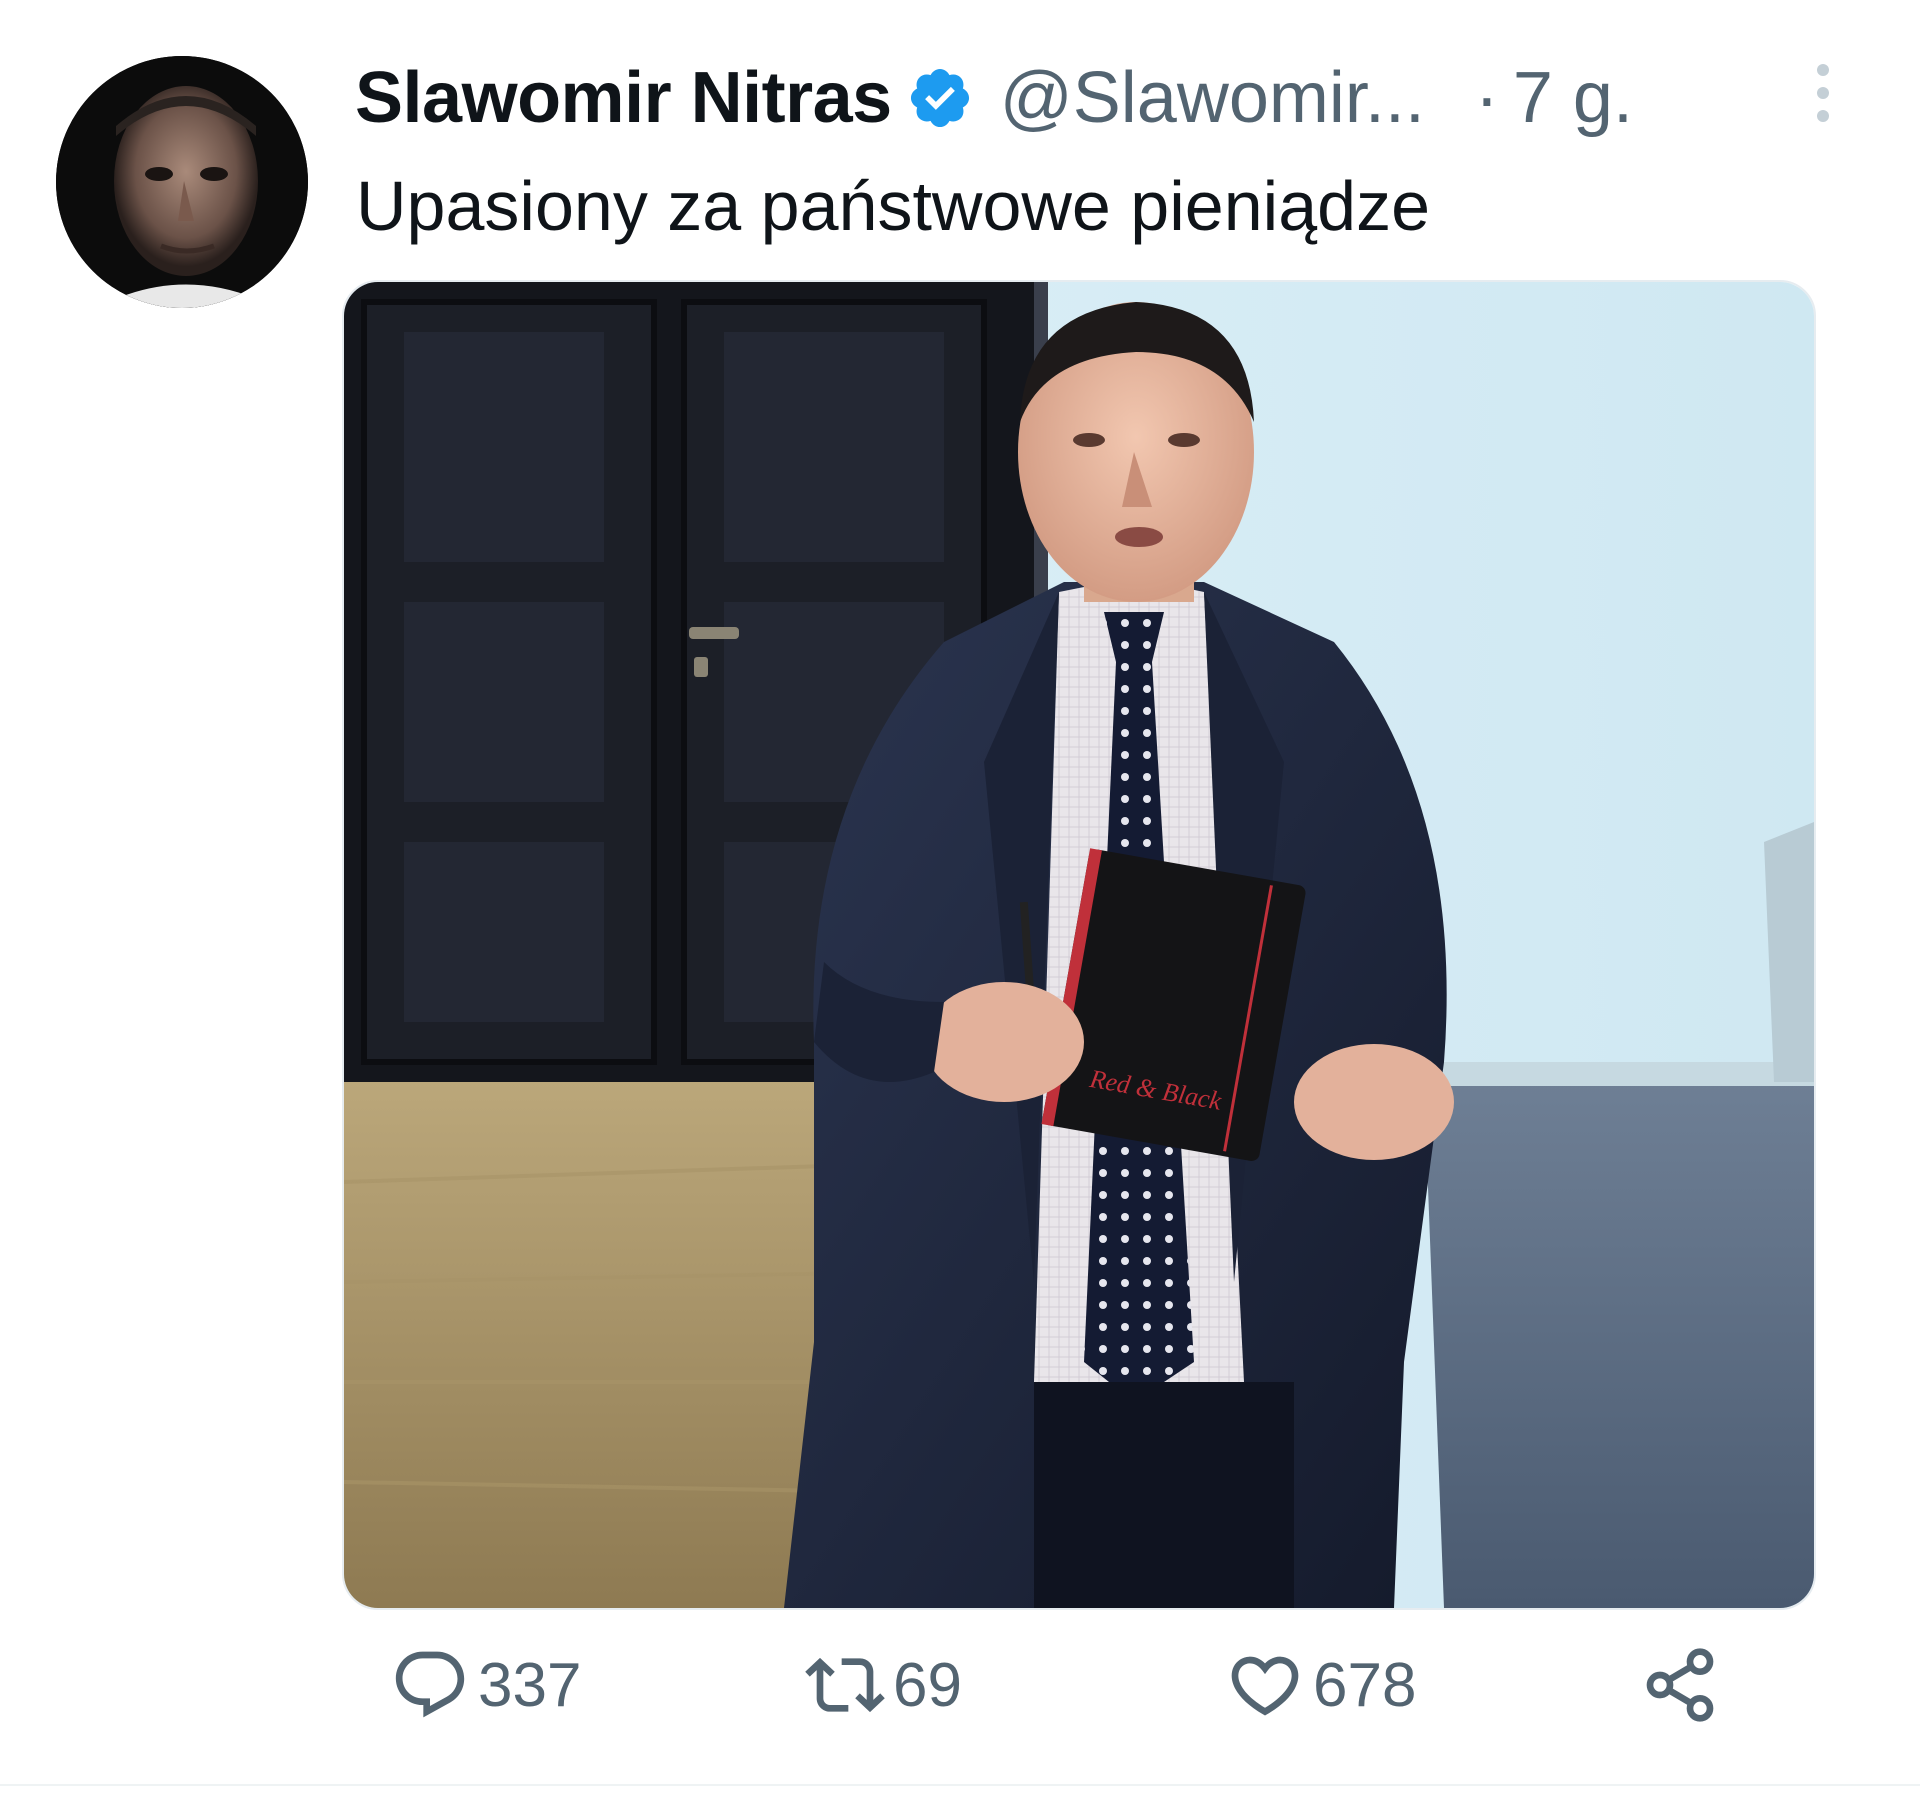 The height and width of the screenshot is (1819, 1920). I want to click on tweet-text: Upasiony za państwowe pieniądze, so click(893, 206).